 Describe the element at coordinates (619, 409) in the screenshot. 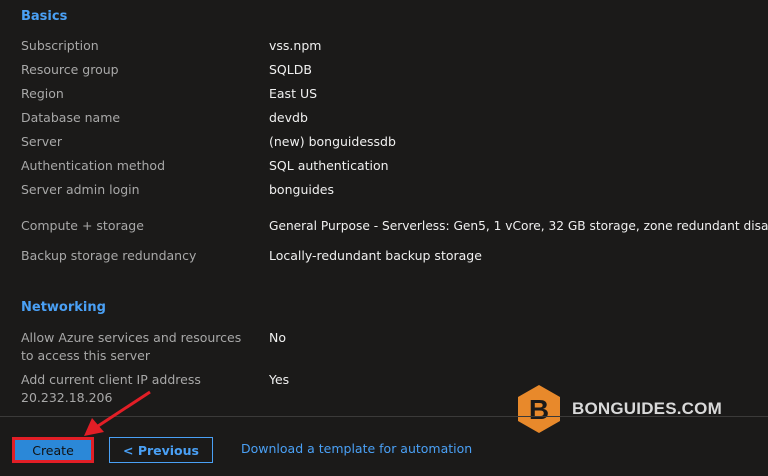

I see `watermark-logo: B BONGUIDES.COM` at that location.